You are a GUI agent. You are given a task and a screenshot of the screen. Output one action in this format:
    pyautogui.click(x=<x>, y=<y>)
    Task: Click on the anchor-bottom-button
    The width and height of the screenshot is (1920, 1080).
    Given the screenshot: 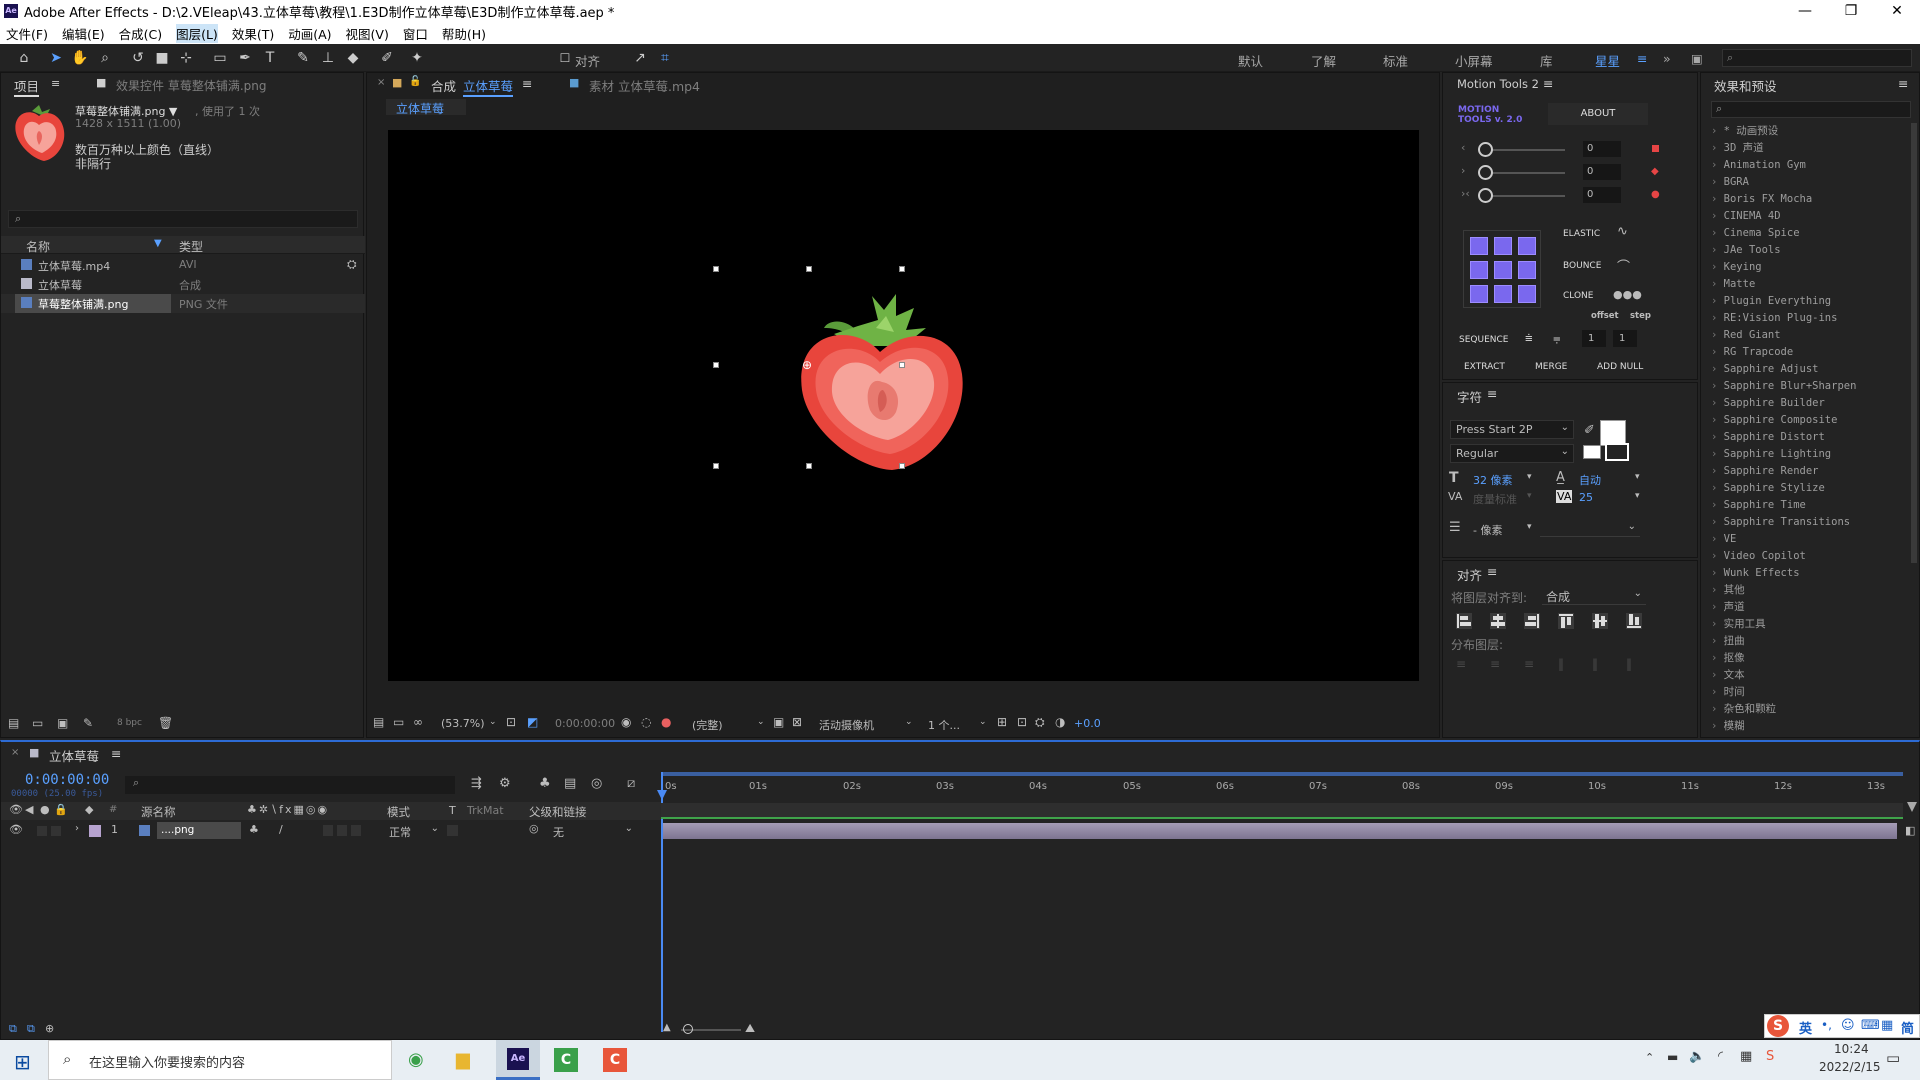 What is the action you would take?
    pyautogui.click(x=1503, y=294)
    